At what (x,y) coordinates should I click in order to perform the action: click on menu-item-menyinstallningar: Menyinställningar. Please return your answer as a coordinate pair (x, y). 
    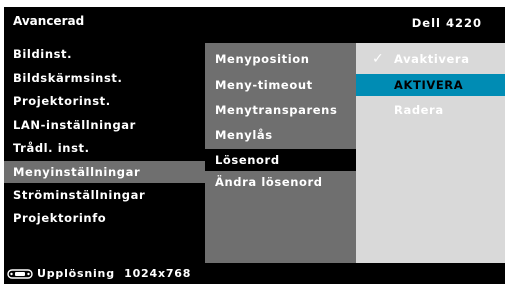
    Looking at the image, I should click on (104, 172).